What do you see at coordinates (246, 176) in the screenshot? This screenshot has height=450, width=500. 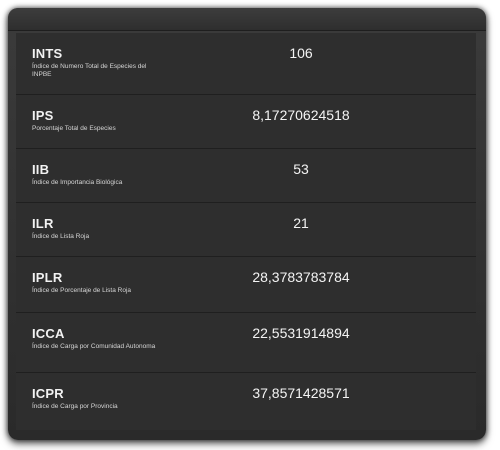 I see `table-row-iib: IIB Índice de Importancia Biológica 53` at bounding box center [246, 176].